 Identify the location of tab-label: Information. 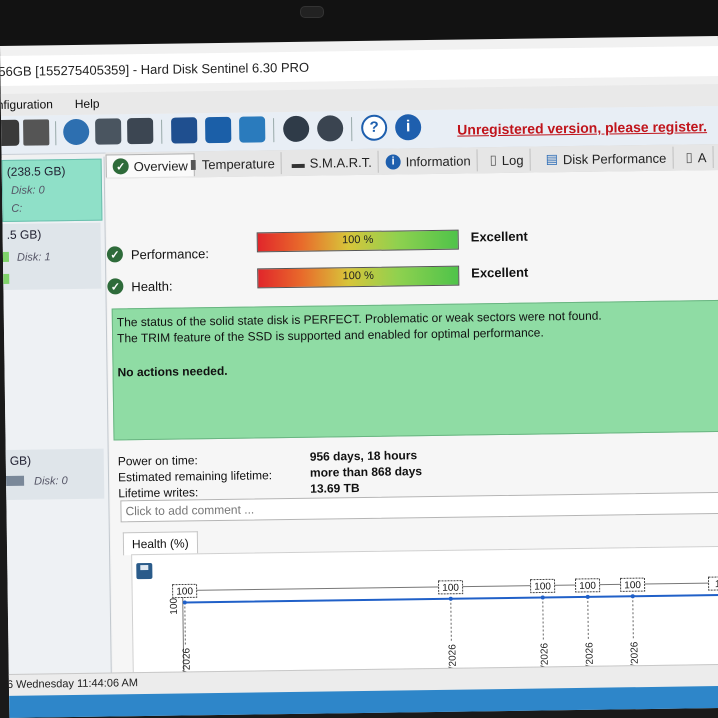
(438, 160).